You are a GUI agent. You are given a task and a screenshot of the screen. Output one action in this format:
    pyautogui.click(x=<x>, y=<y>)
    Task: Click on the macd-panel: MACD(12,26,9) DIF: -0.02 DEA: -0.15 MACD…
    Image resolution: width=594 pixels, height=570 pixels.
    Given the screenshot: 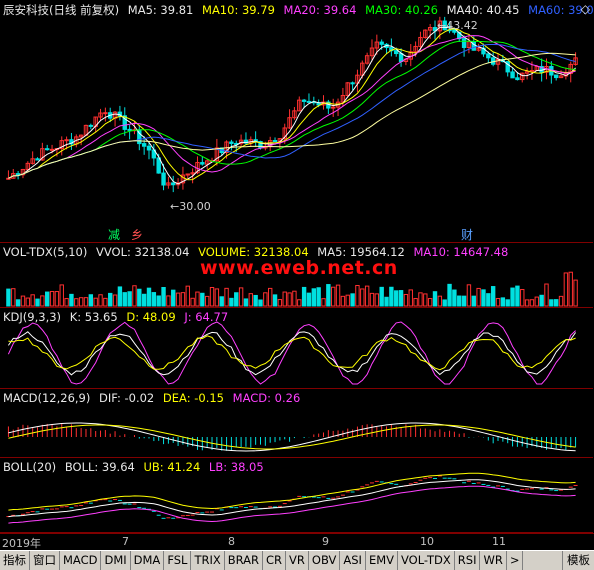 What is the action you would take?
    pyautogui.click(x=296, y=423)
    